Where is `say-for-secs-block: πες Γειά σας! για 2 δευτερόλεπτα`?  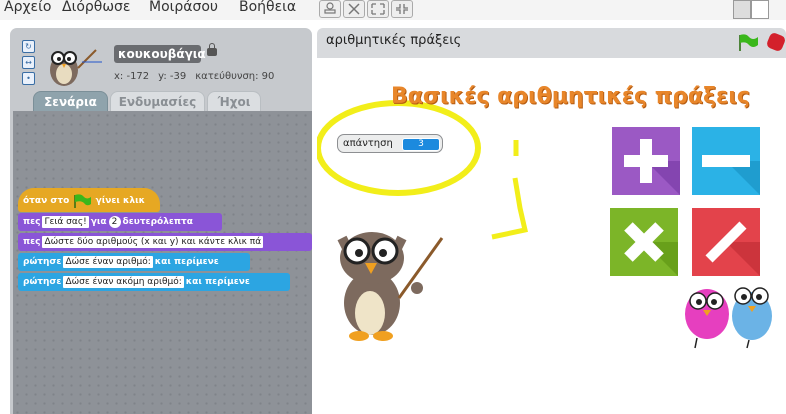
say-for-secs-block: πες Γειά σας! για 2 δευτερόλεπτα is located at coordinates (120, 222).